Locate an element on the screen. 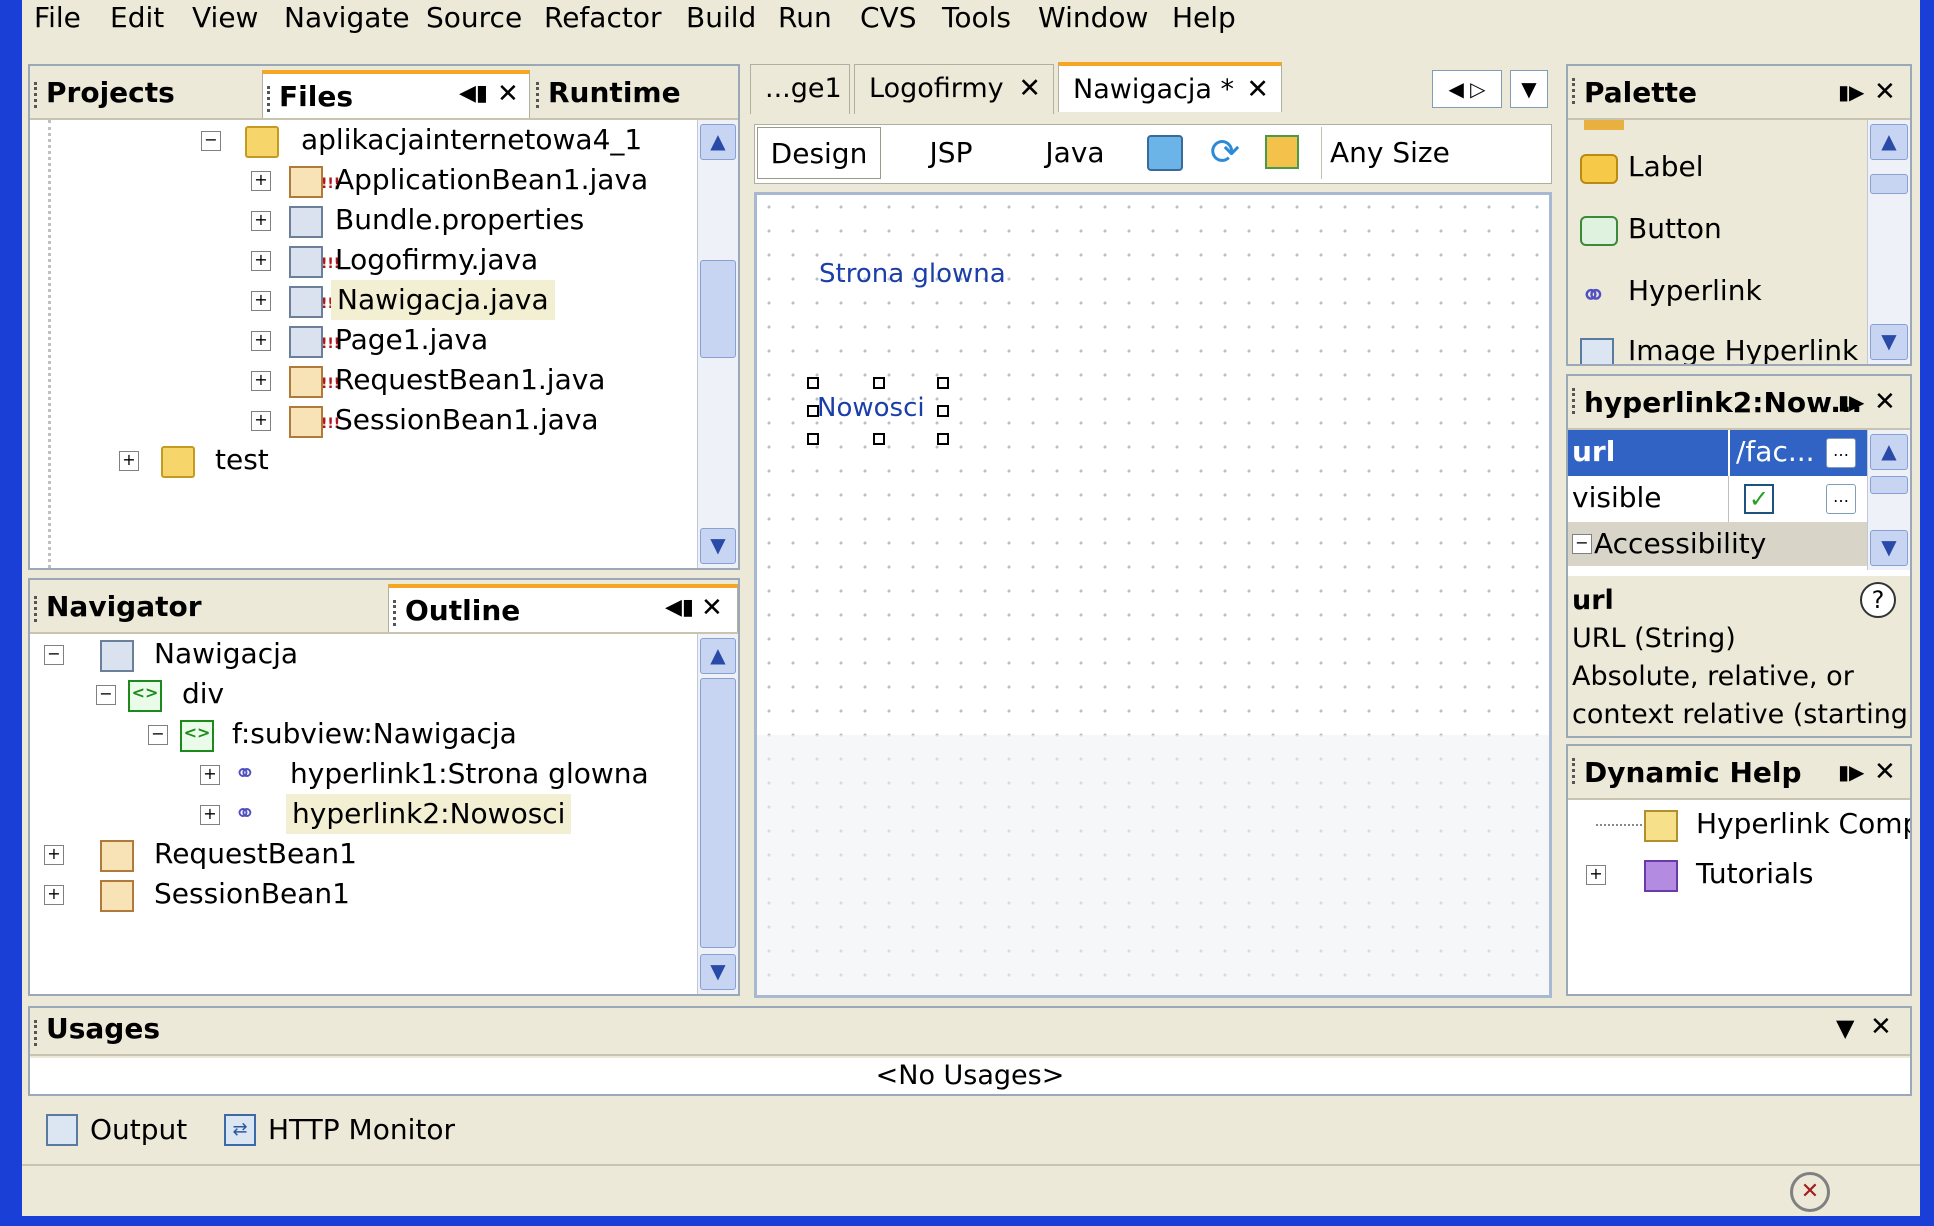 This screenshot has height=1226, width=1934. tab-http-monitor: ⇄ HTTP Monitor is located at coordinates (339, 1130).